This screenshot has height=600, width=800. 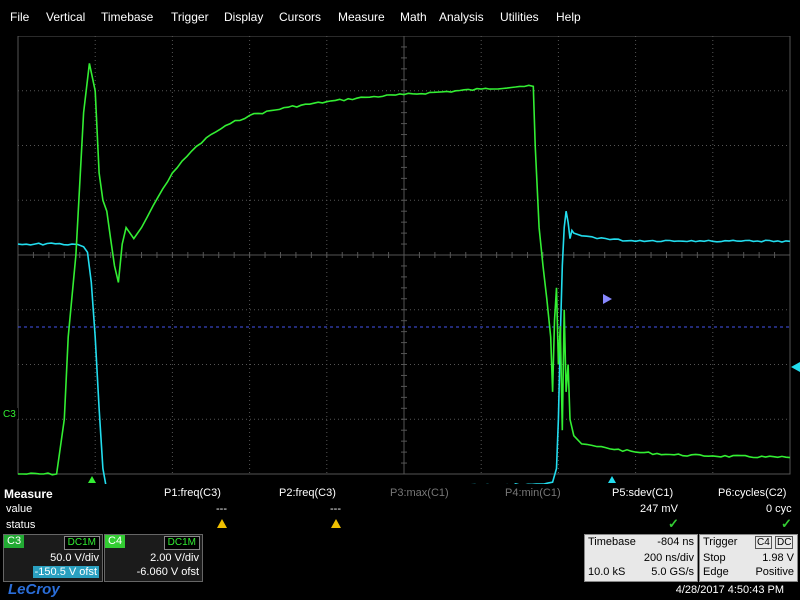 What do you see at coordinates (300, 17) in the screenshot?
I see `menu-cursors: Cursors` at bounding box center [300, 17].